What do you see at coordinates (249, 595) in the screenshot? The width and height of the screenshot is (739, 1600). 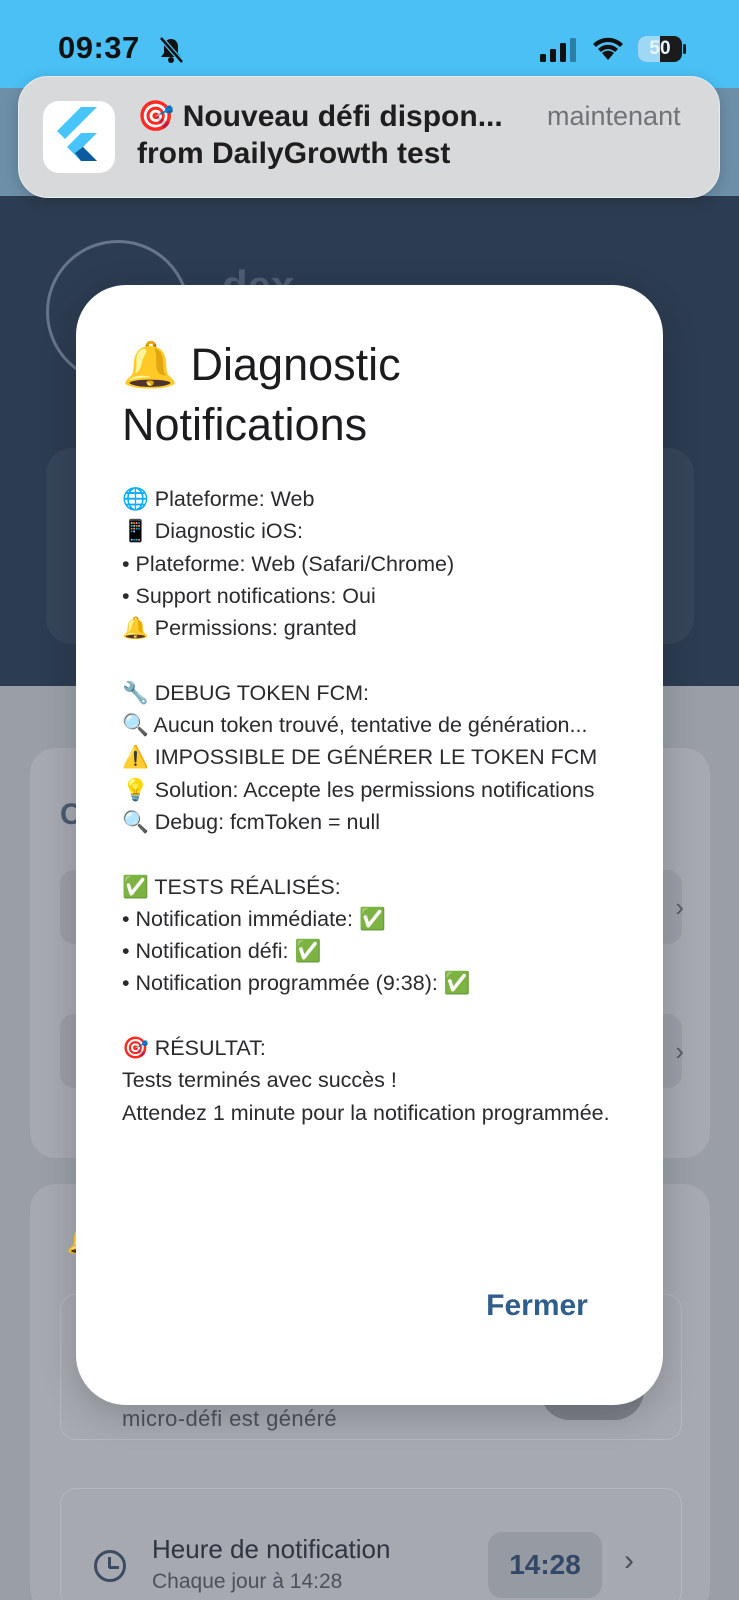 I see `dialog-line: • Support notifications: Oui` at bounding box center [249, 595].